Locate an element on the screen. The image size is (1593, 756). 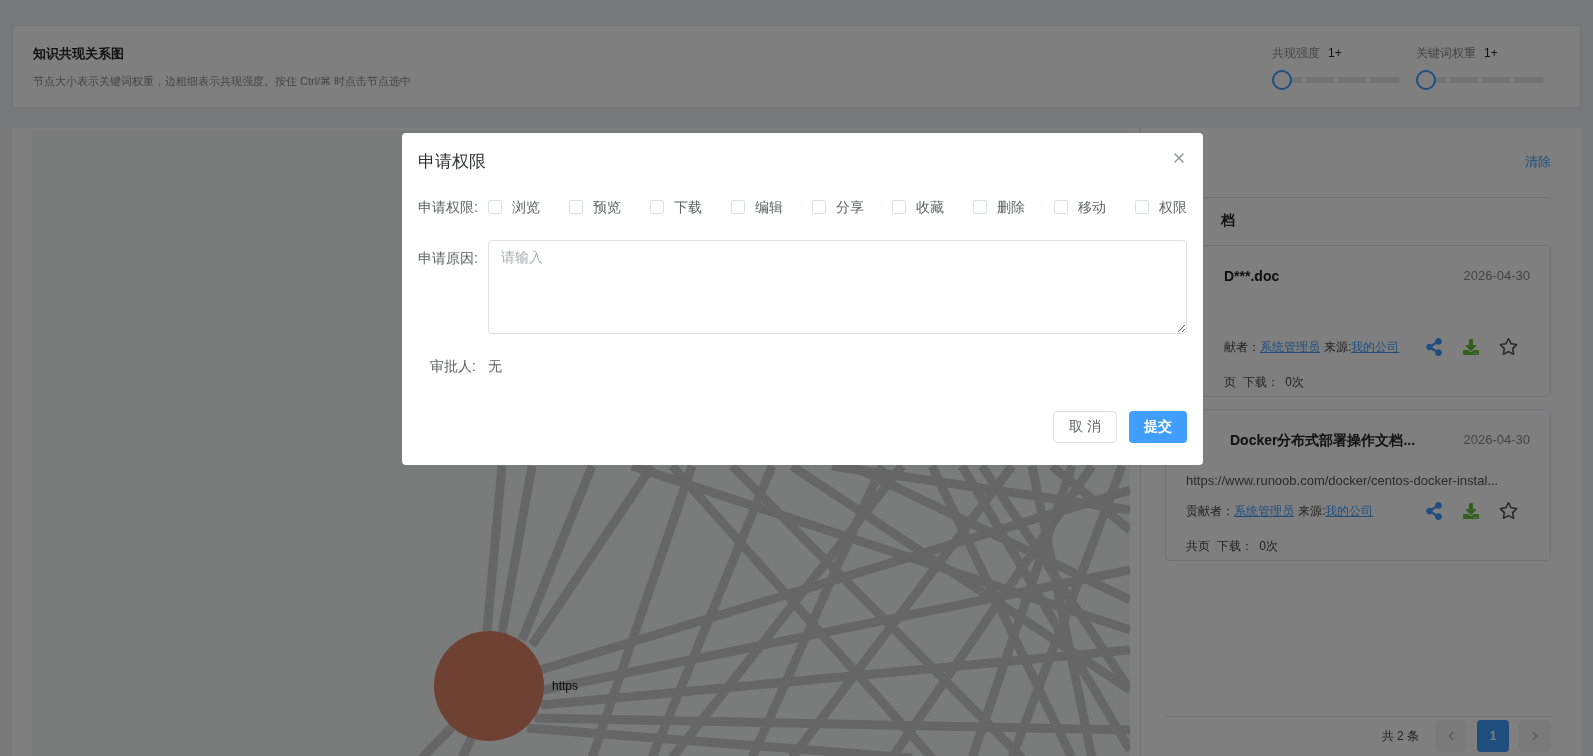
contributor-label: 贡献者： is located at coordinates (1210, 511).